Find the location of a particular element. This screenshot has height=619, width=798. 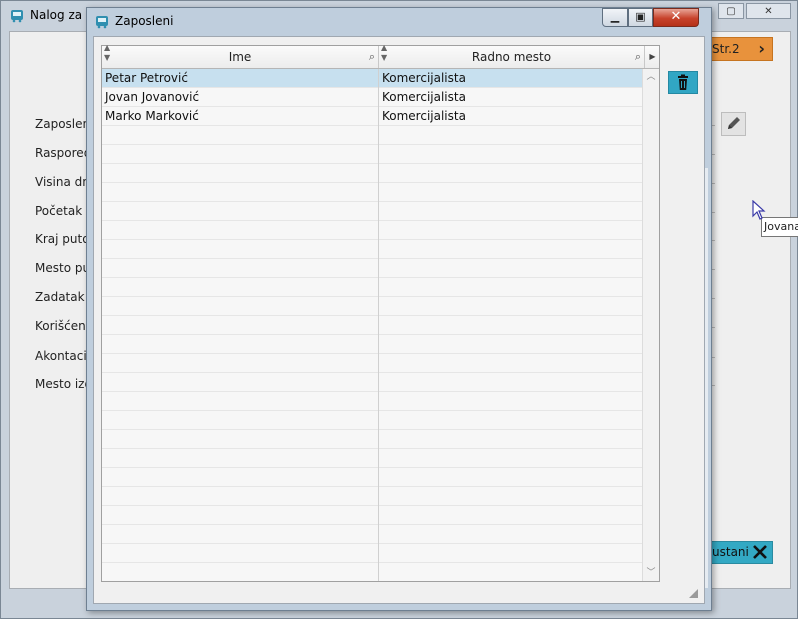

column-chooser-arrow-icon: ▶ is located at coordinates (652, 57).